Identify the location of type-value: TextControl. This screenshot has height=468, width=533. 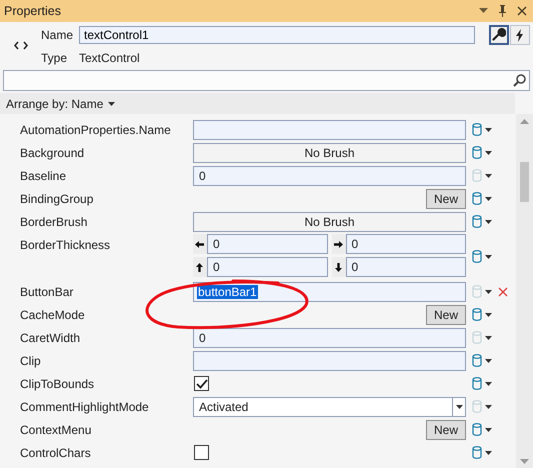
(110, 58).